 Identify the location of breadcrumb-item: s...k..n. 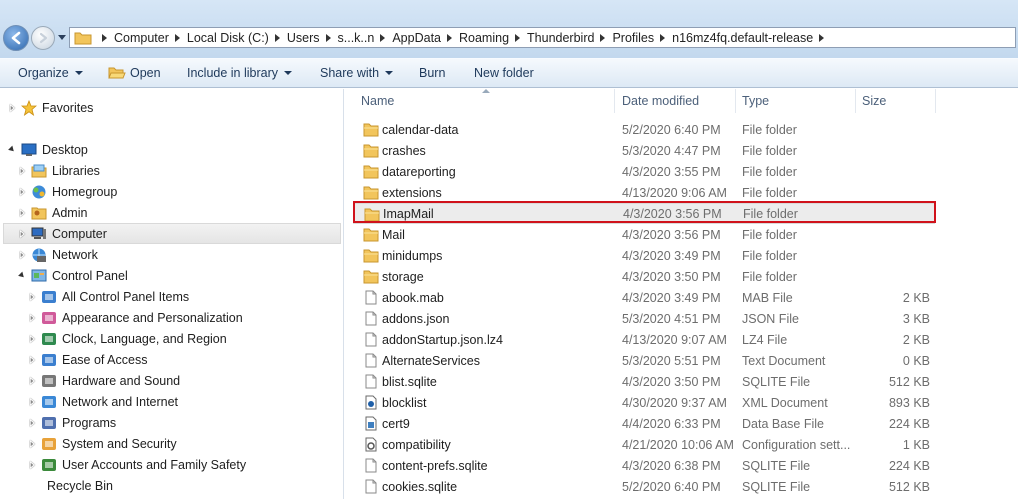
(356, 38).